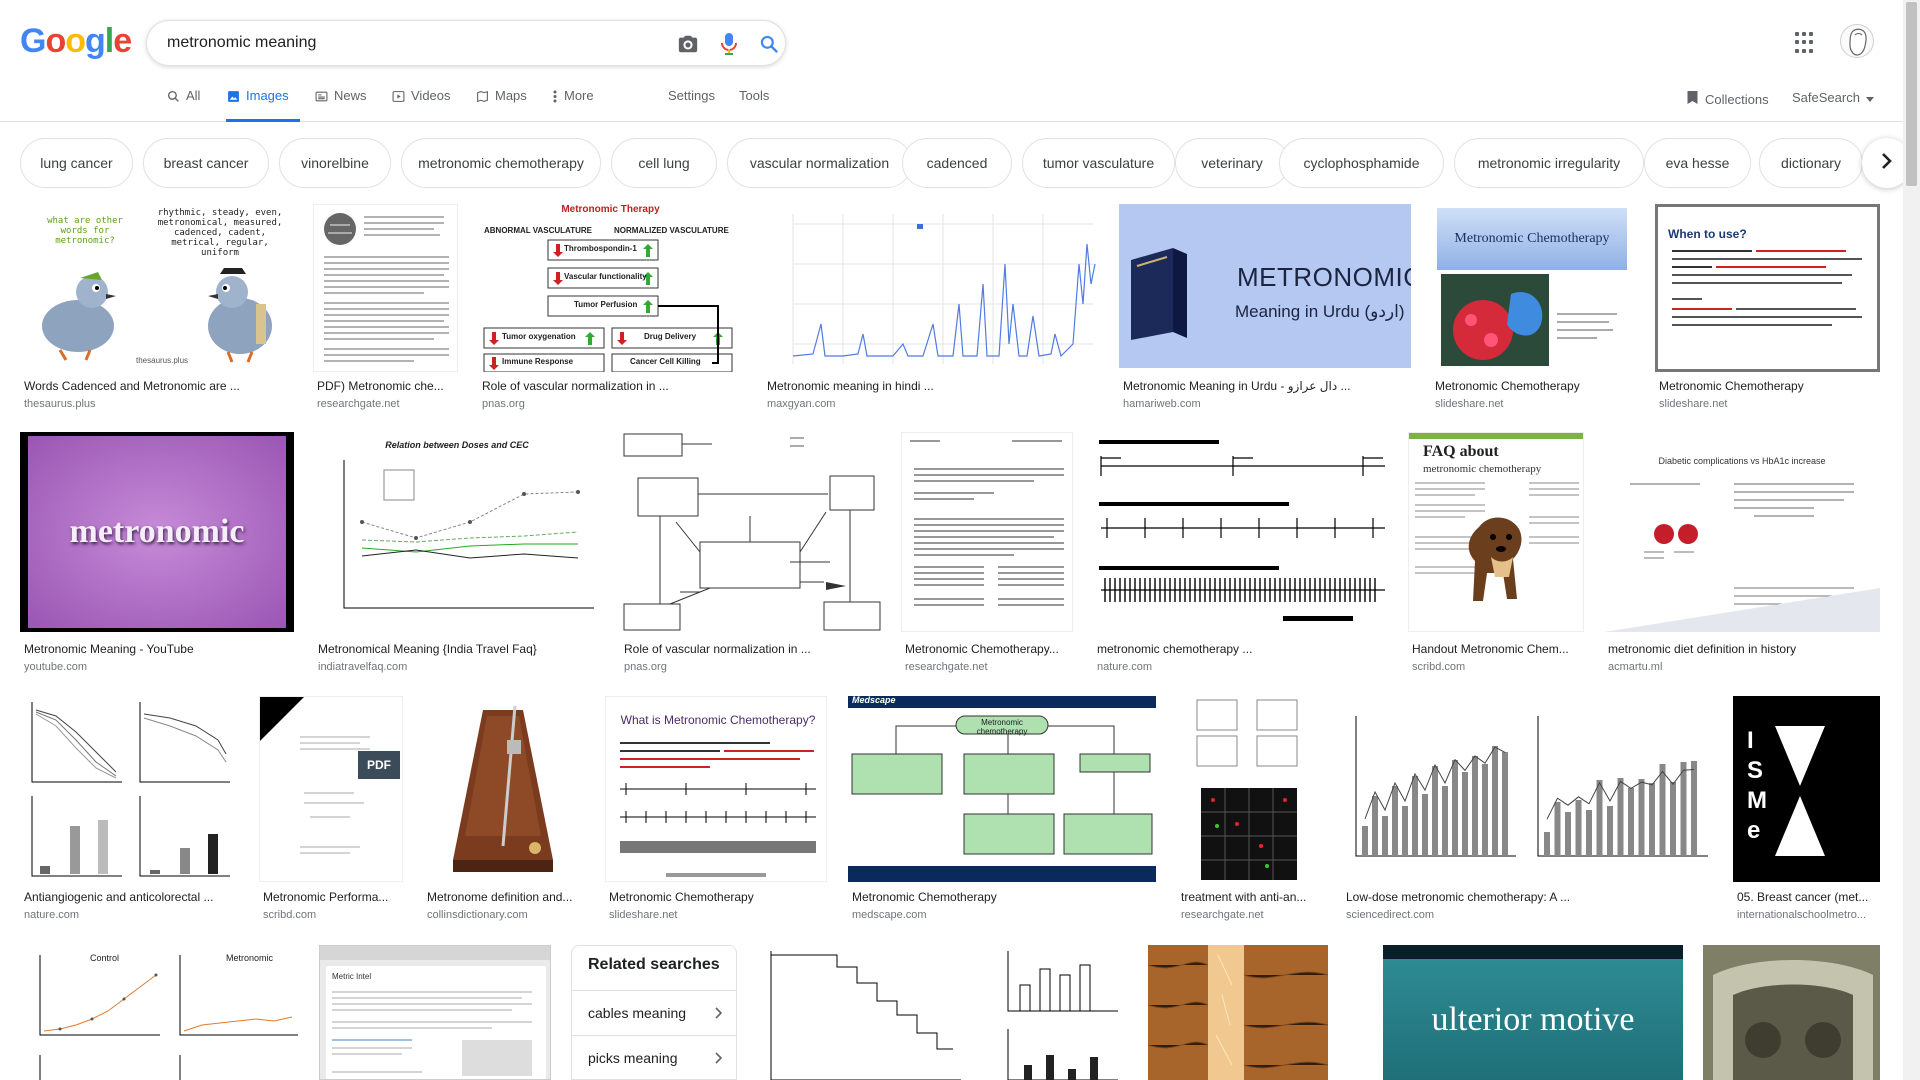 This screenshot has width=1920, height=1080. Describe the element at coordinates (1911, 540) in the screenshot. I see `vertical-scrollbar` at that location.